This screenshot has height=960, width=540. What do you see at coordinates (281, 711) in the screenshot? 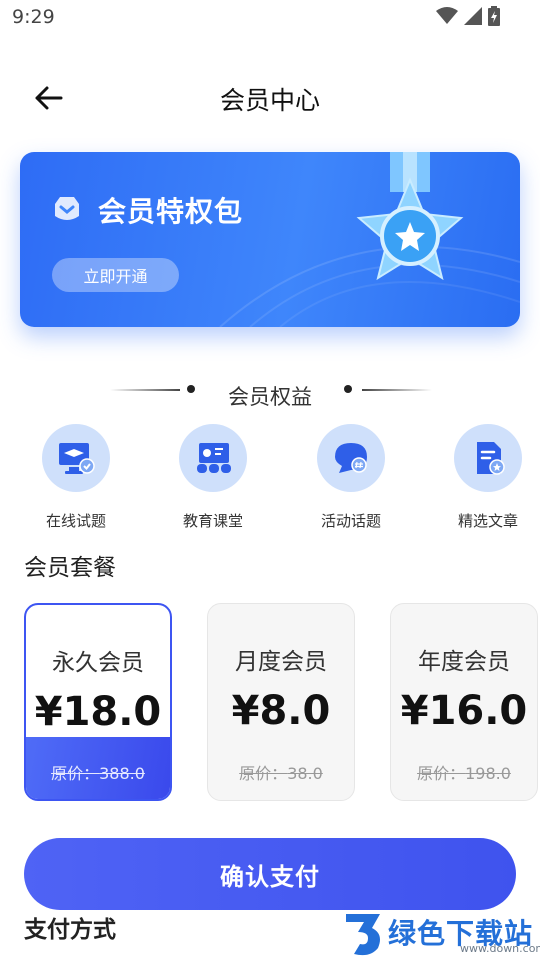
I see `plan-price: ¥8.0` at bounding box center [281, 711].